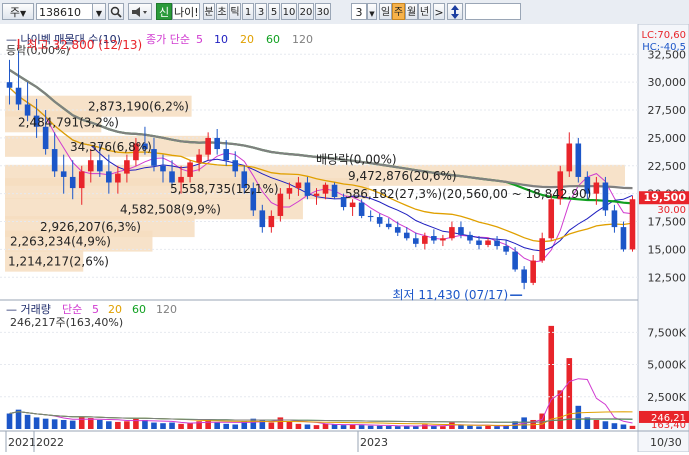 The height and width of the screenshot is (455, 689). What do you see at coordinates (248, 11) in the screenshot?
I see `interval-button-3: 1` at bounding box center [248, 11].